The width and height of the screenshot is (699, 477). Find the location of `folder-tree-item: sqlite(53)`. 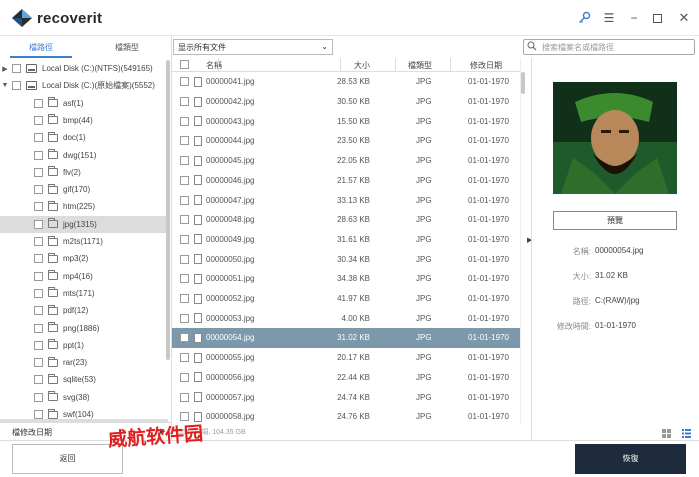

folder-tree-item: sqlite(53) is located at coordinates (83, 379).